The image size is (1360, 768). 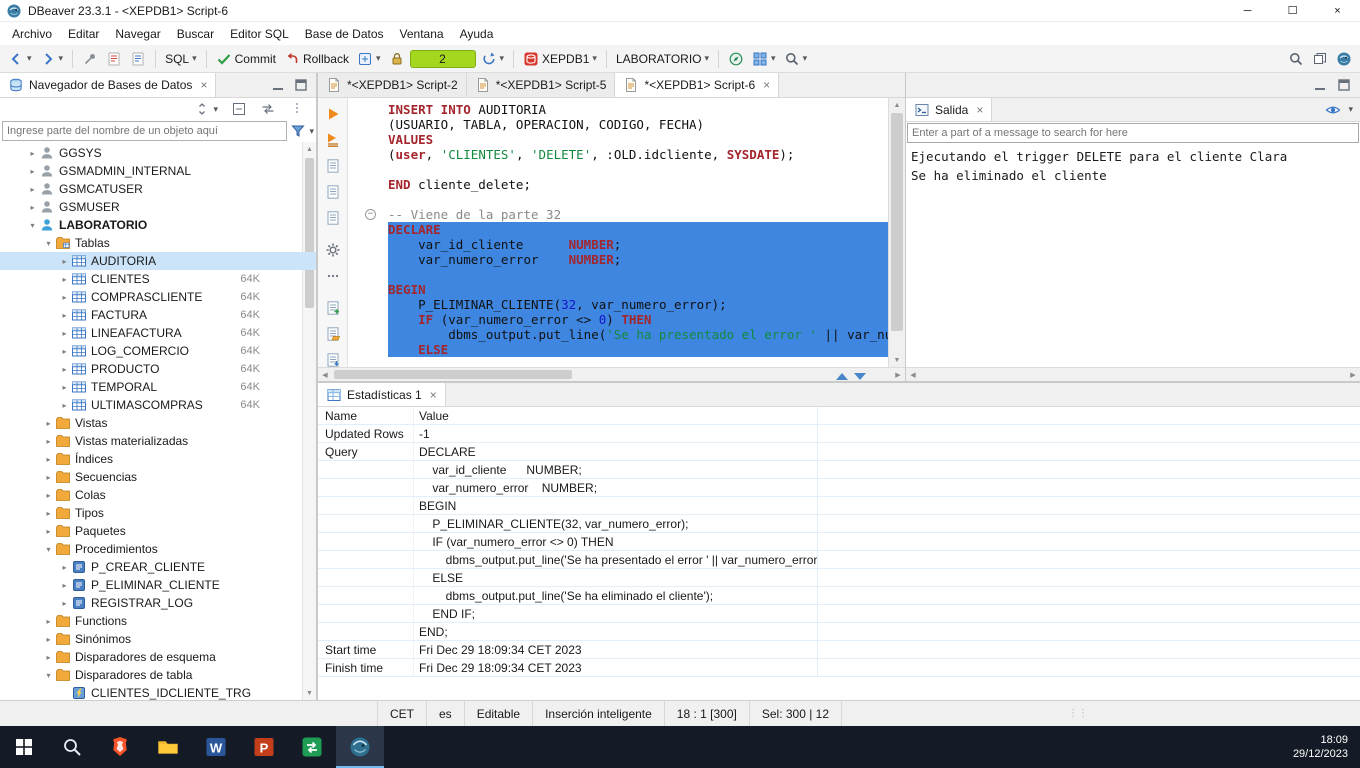 I want to click on code-line: ELSE, so click(x=618, y=349).